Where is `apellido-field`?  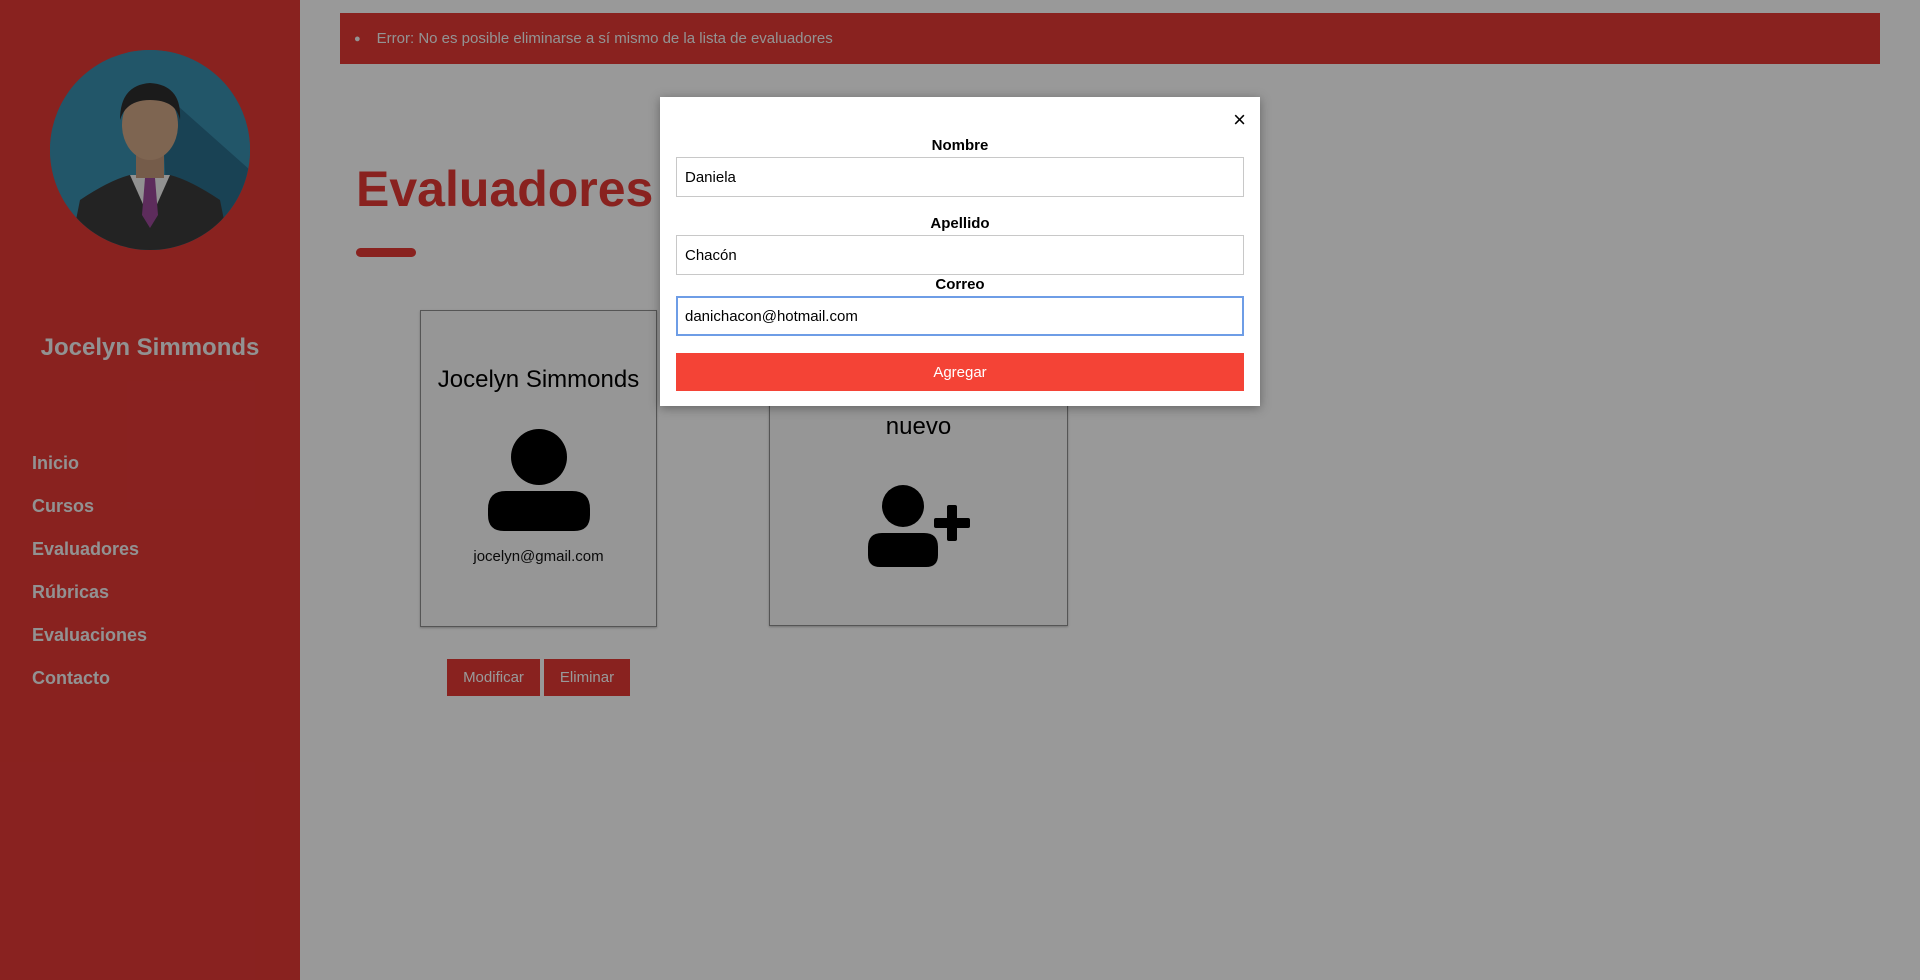
apellido-field is located at coordinates (960, 255).